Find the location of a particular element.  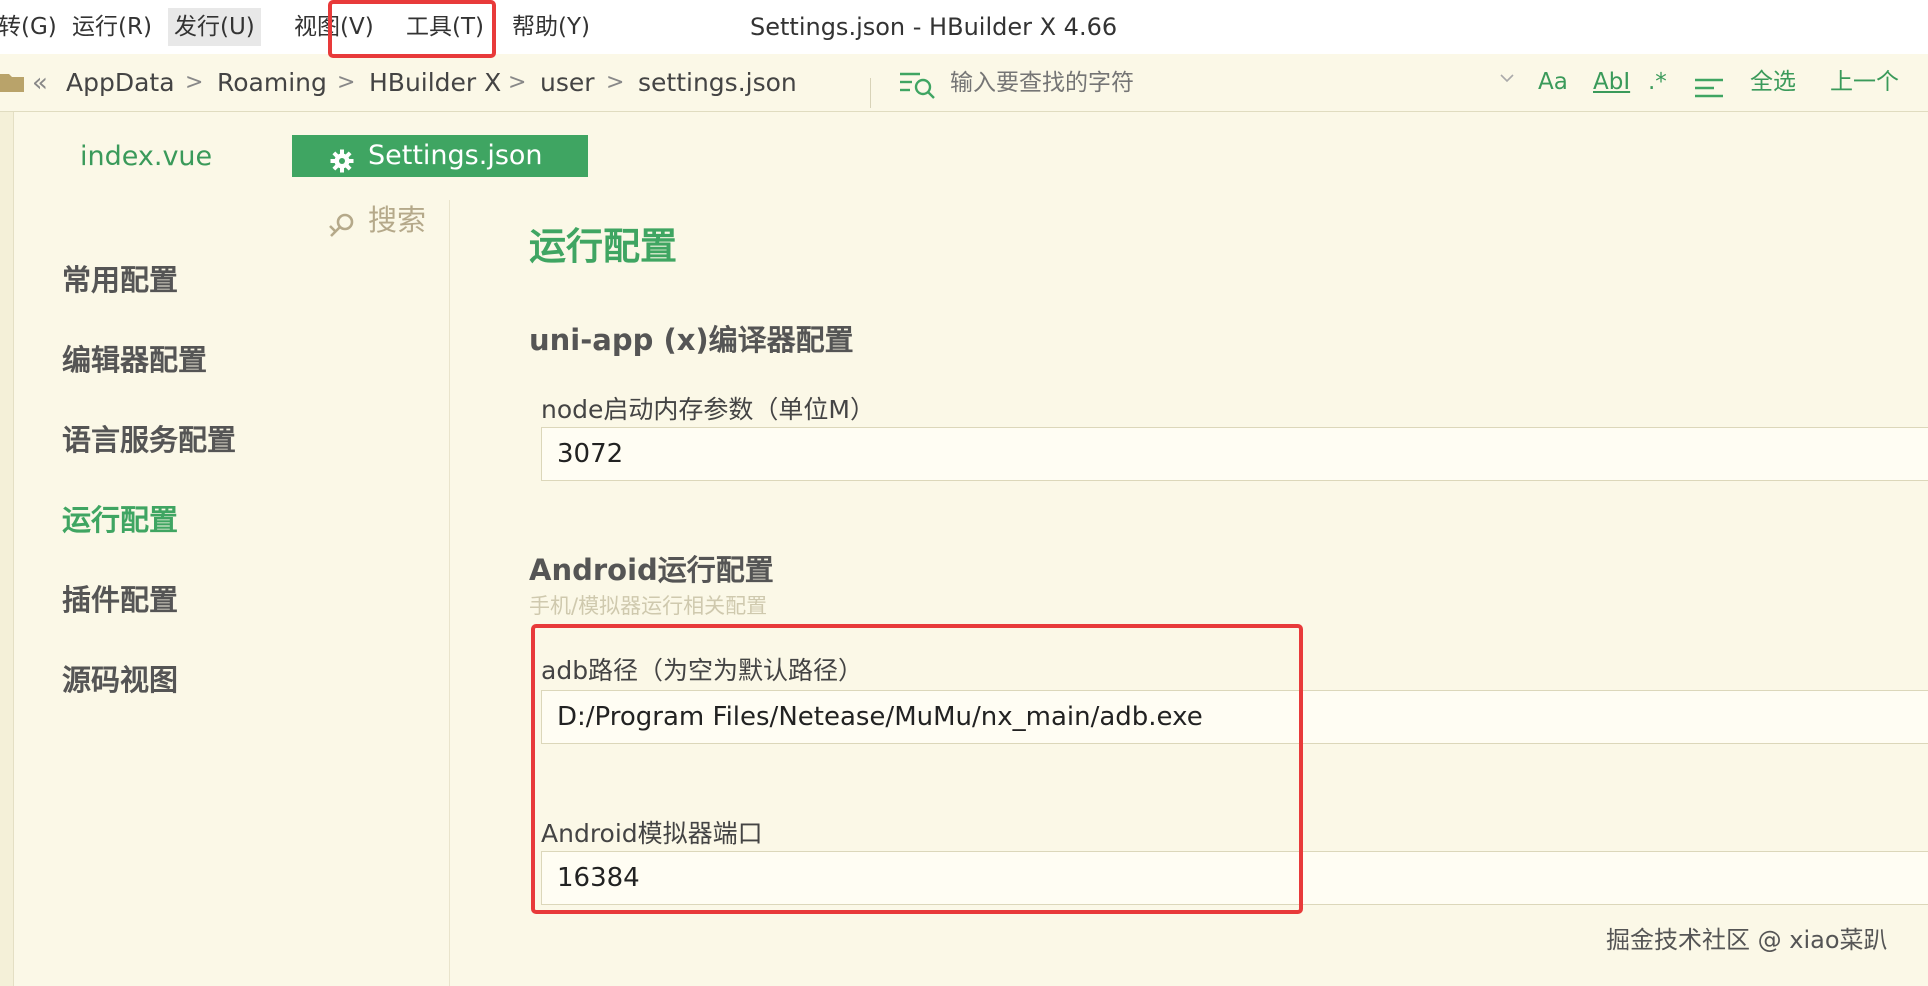

search-icon is located at coordinates (343, 228).